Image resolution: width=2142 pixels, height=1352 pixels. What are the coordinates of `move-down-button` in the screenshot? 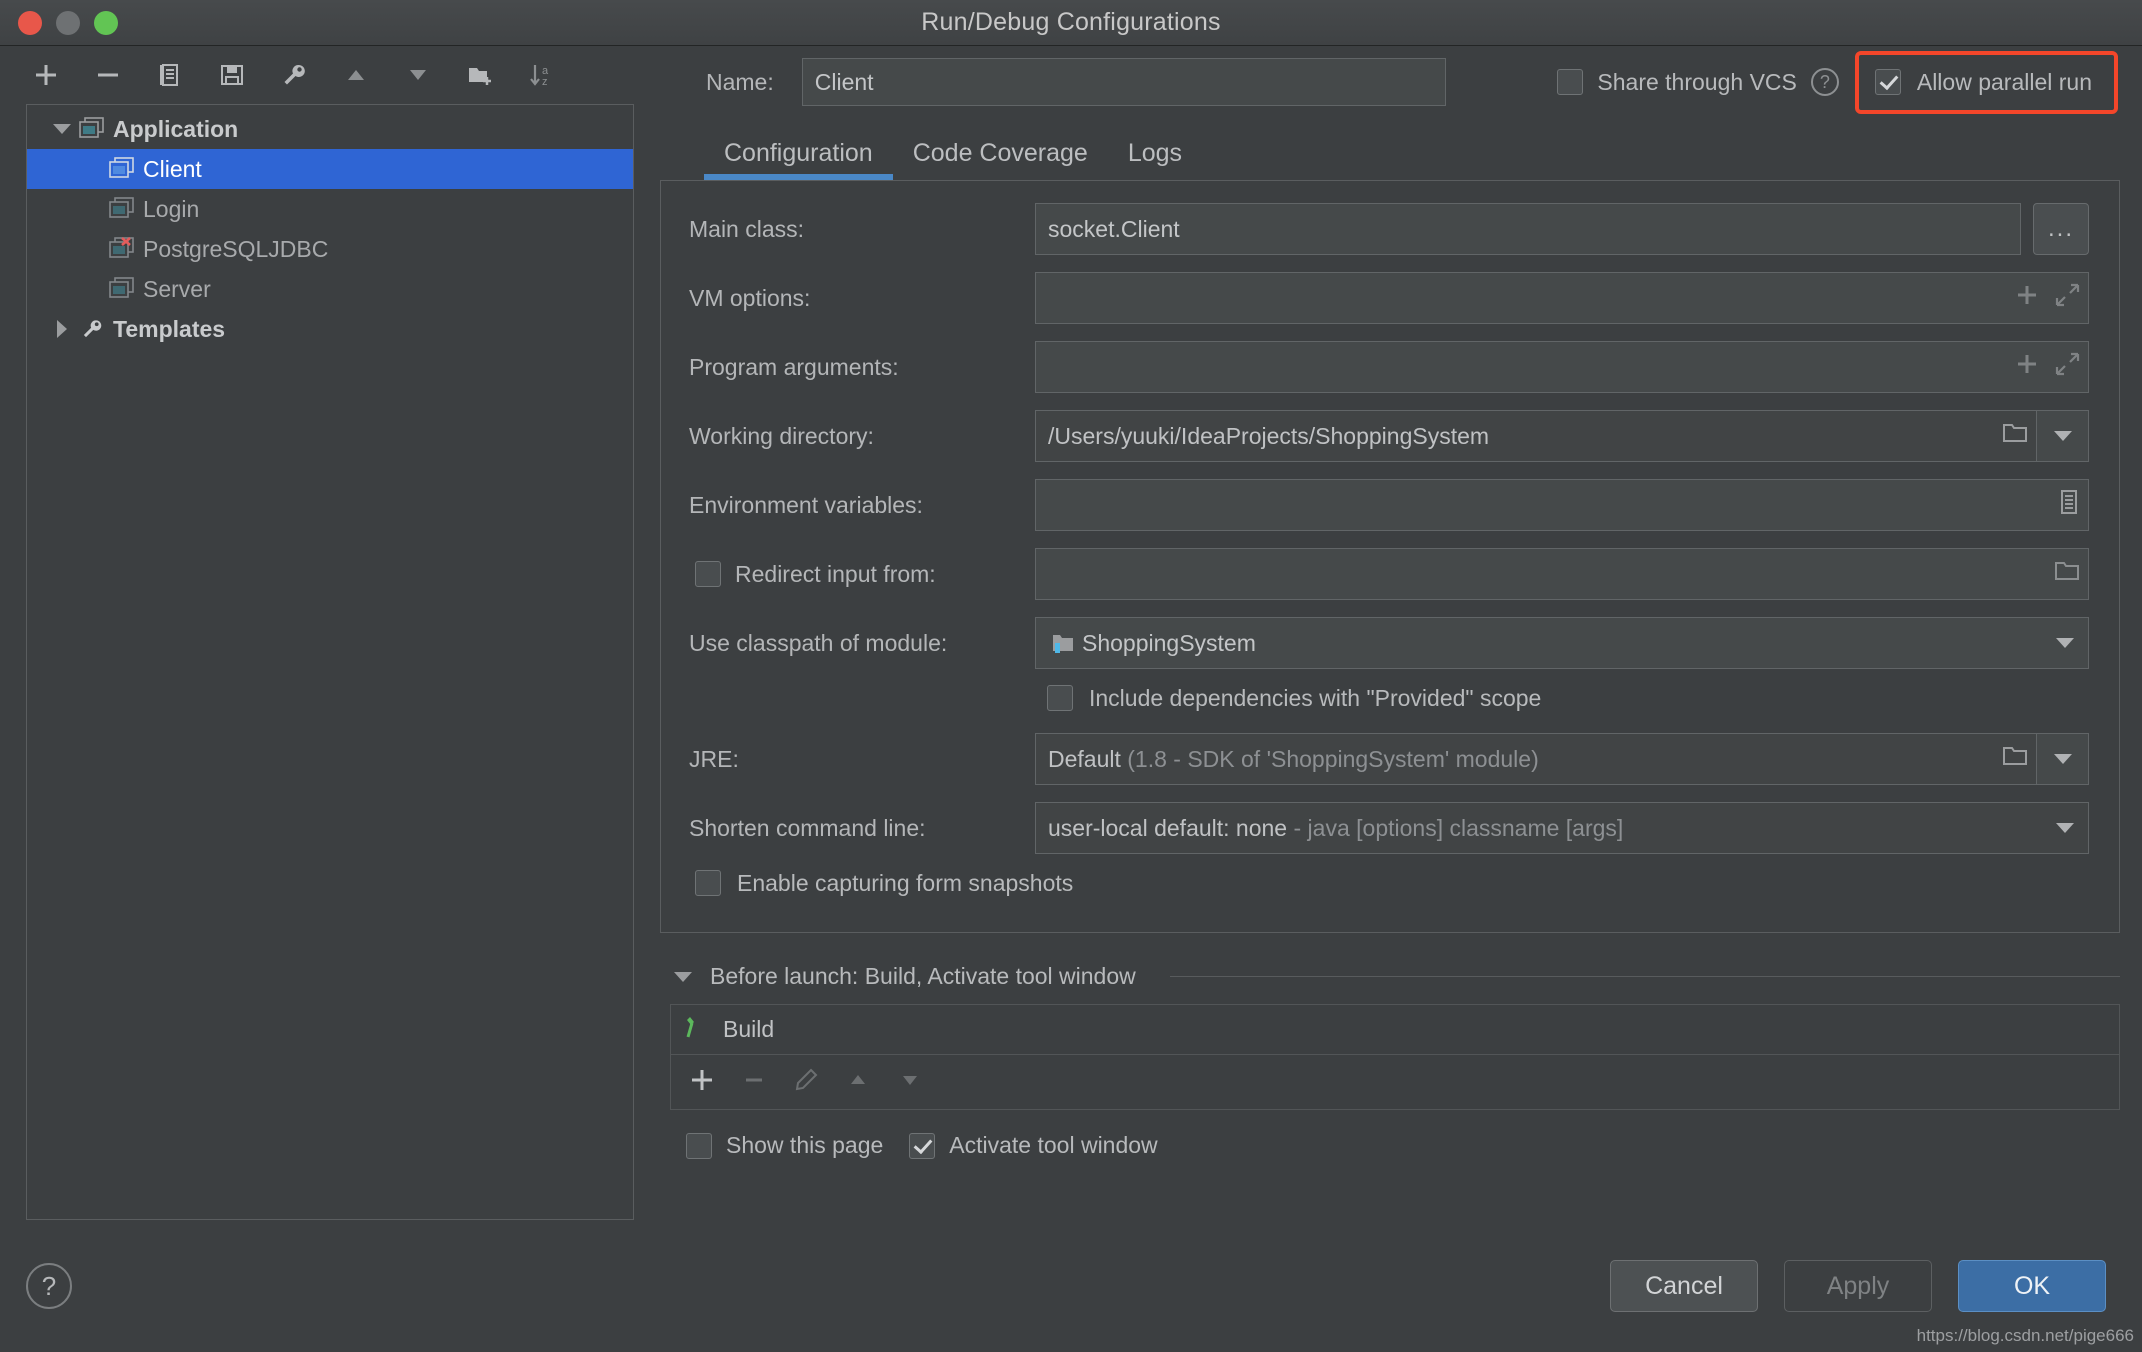 It's located at (418, 75).